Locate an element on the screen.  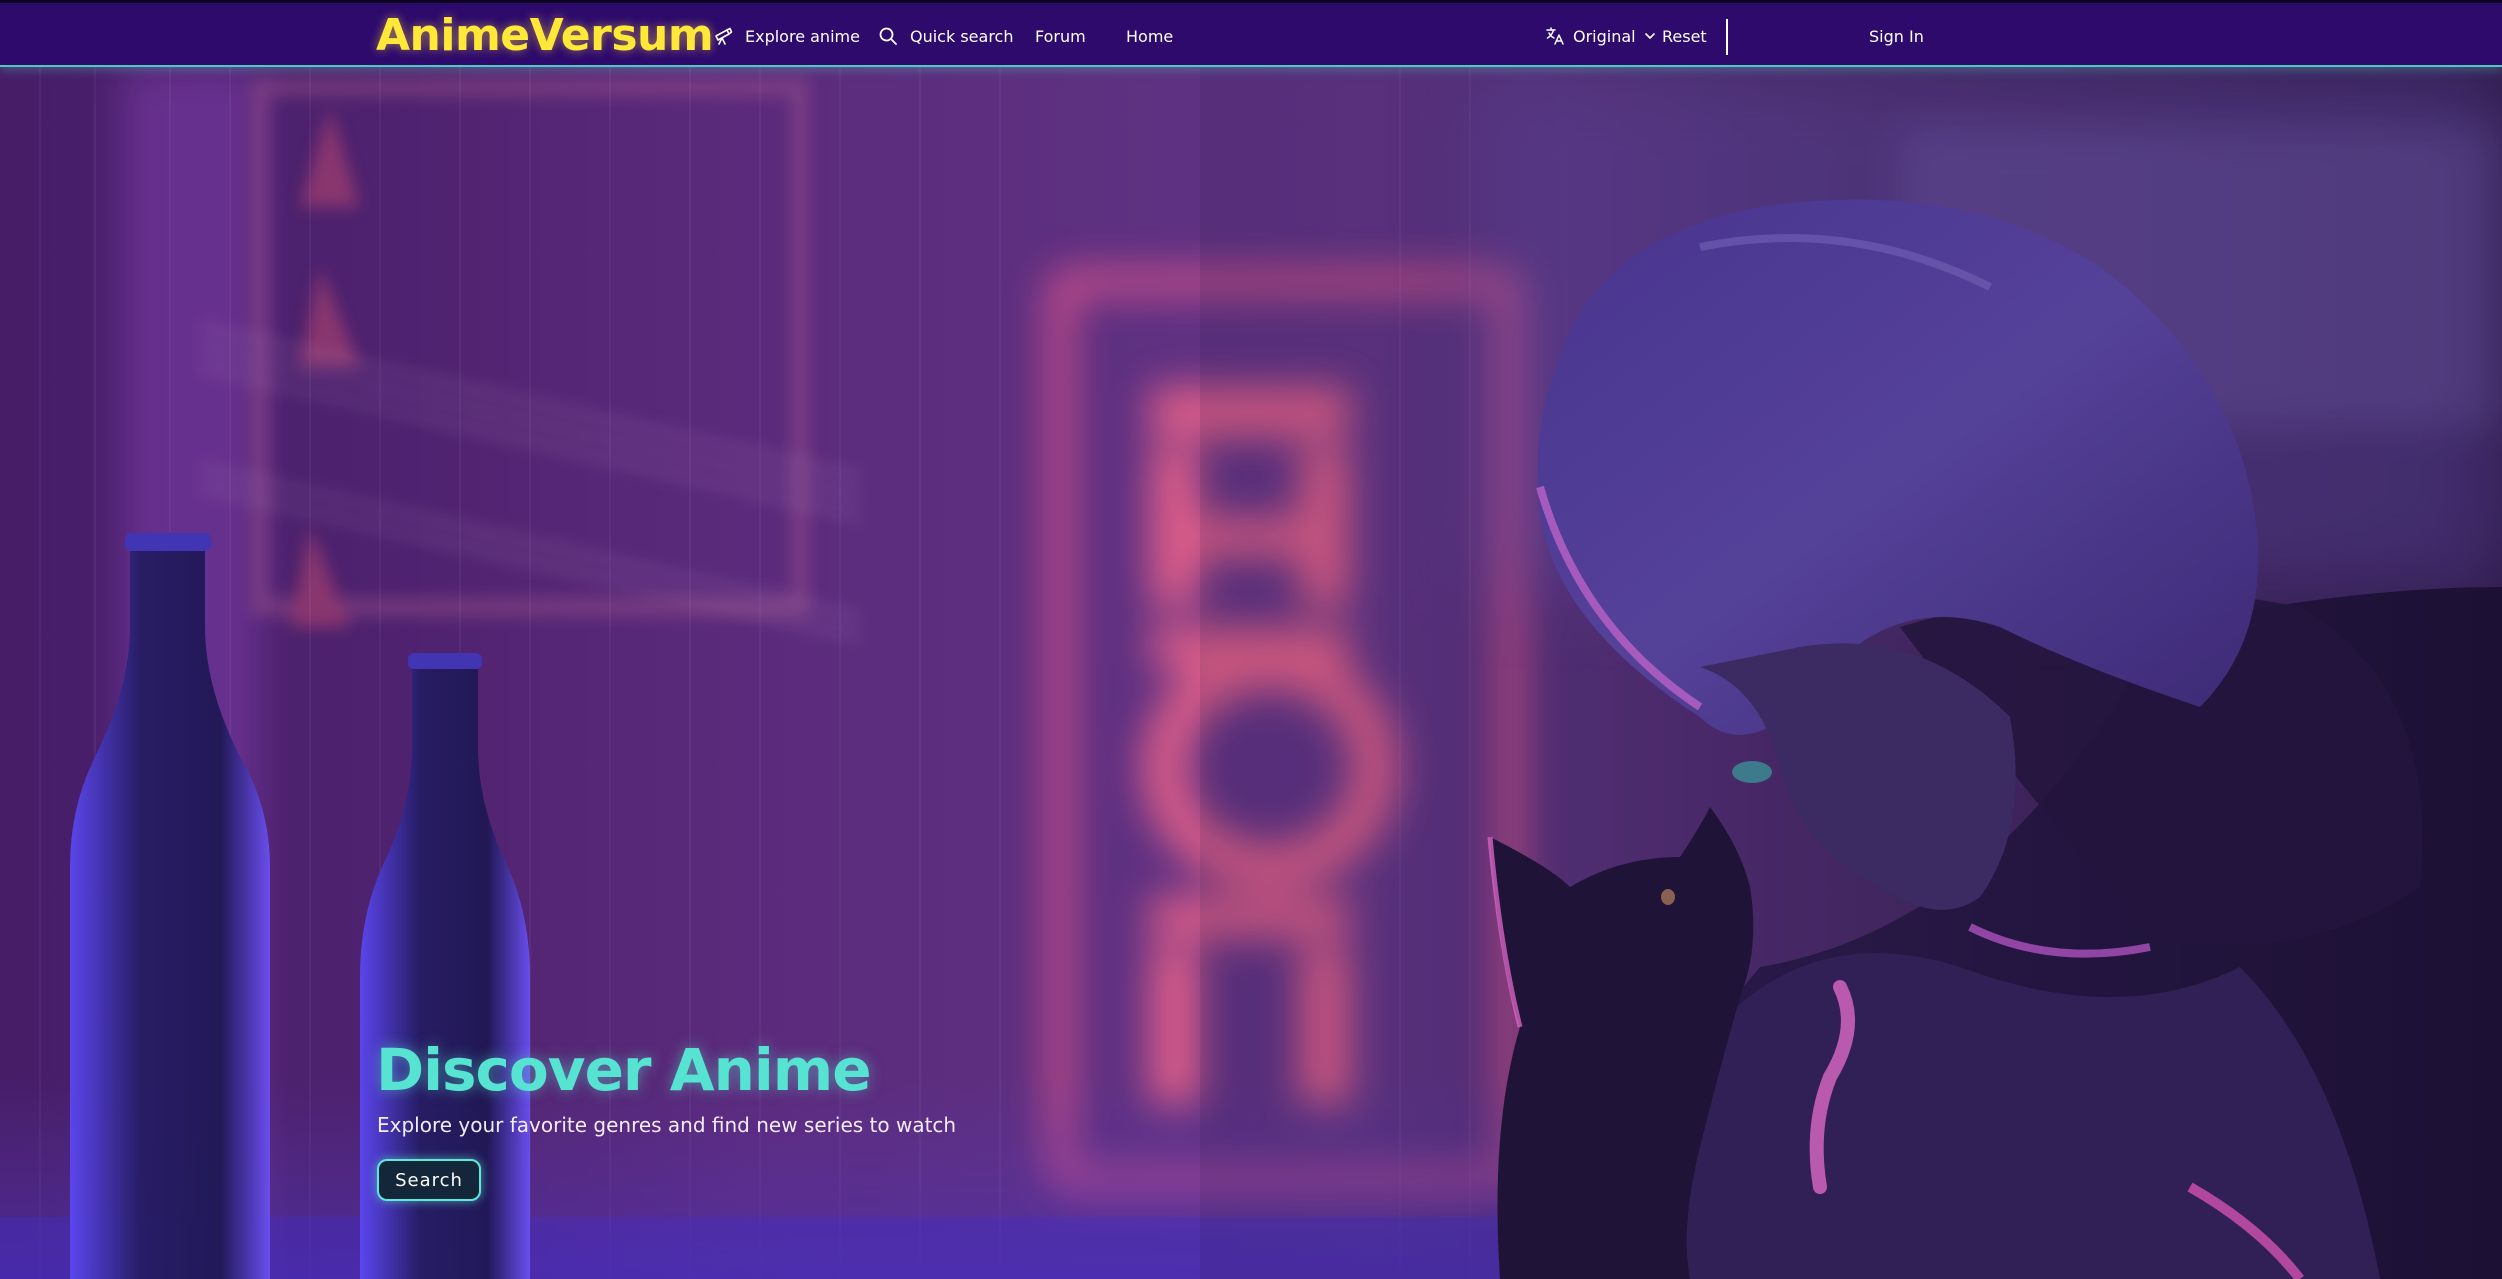
nav-home-label: Home is located at coordinates (1150, 36).